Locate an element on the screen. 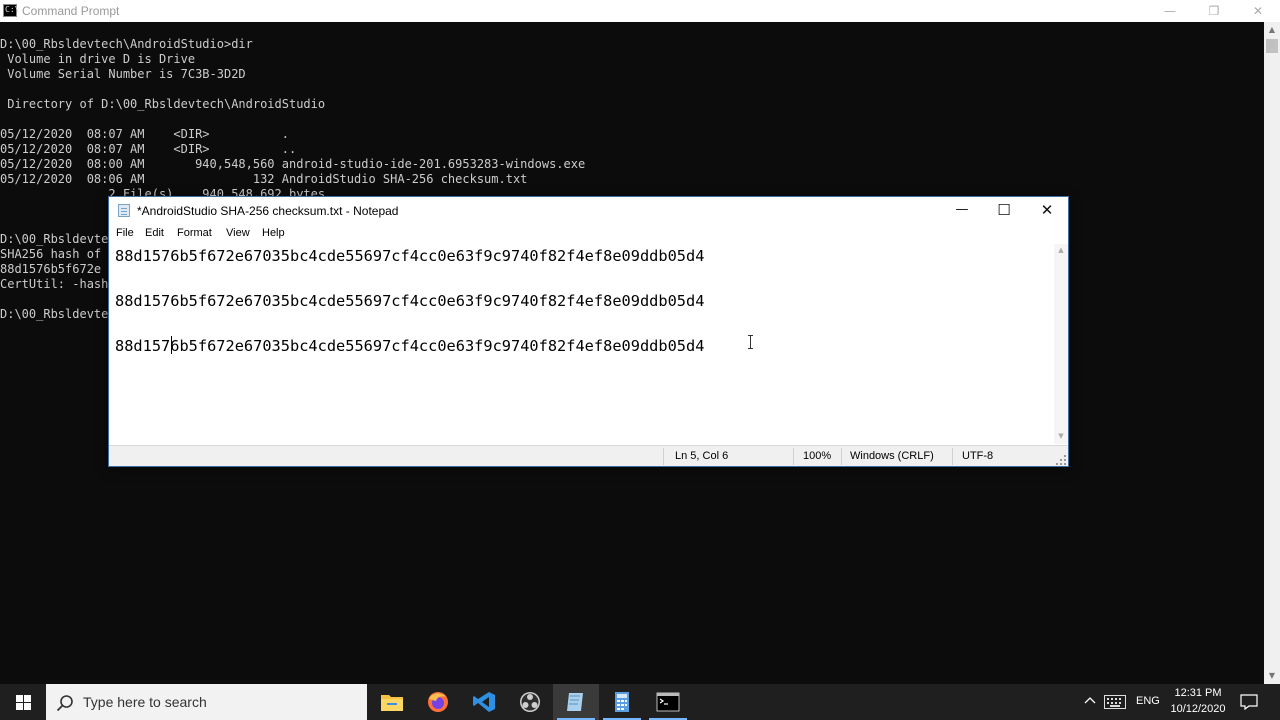  notepad-maximize-button: ☐ is located at coordinates (1004, 210).